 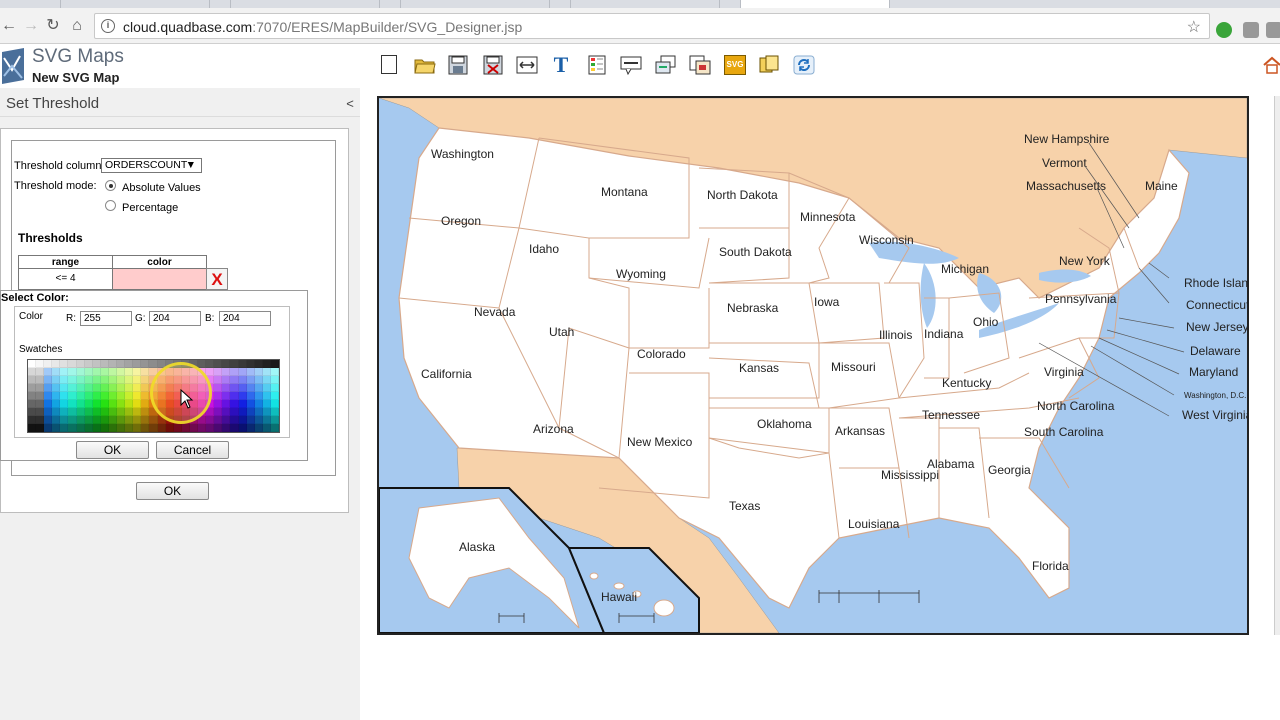 I want to click on state-label: Illinois, so click(x=895, y=335).